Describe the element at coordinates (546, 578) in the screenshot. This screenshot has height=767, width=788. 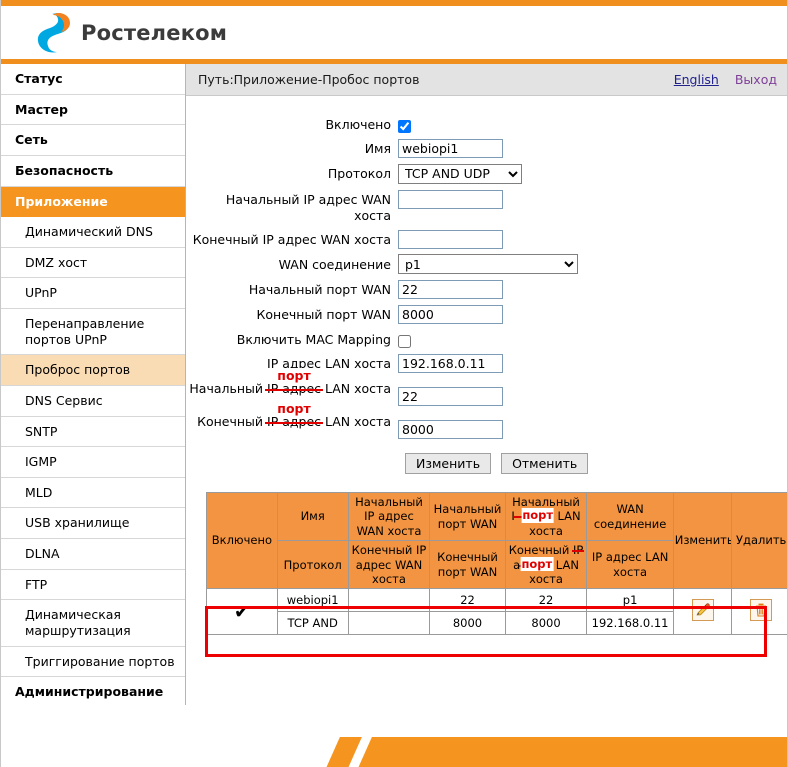
I see `lan-end-line3: хоста` at that location.